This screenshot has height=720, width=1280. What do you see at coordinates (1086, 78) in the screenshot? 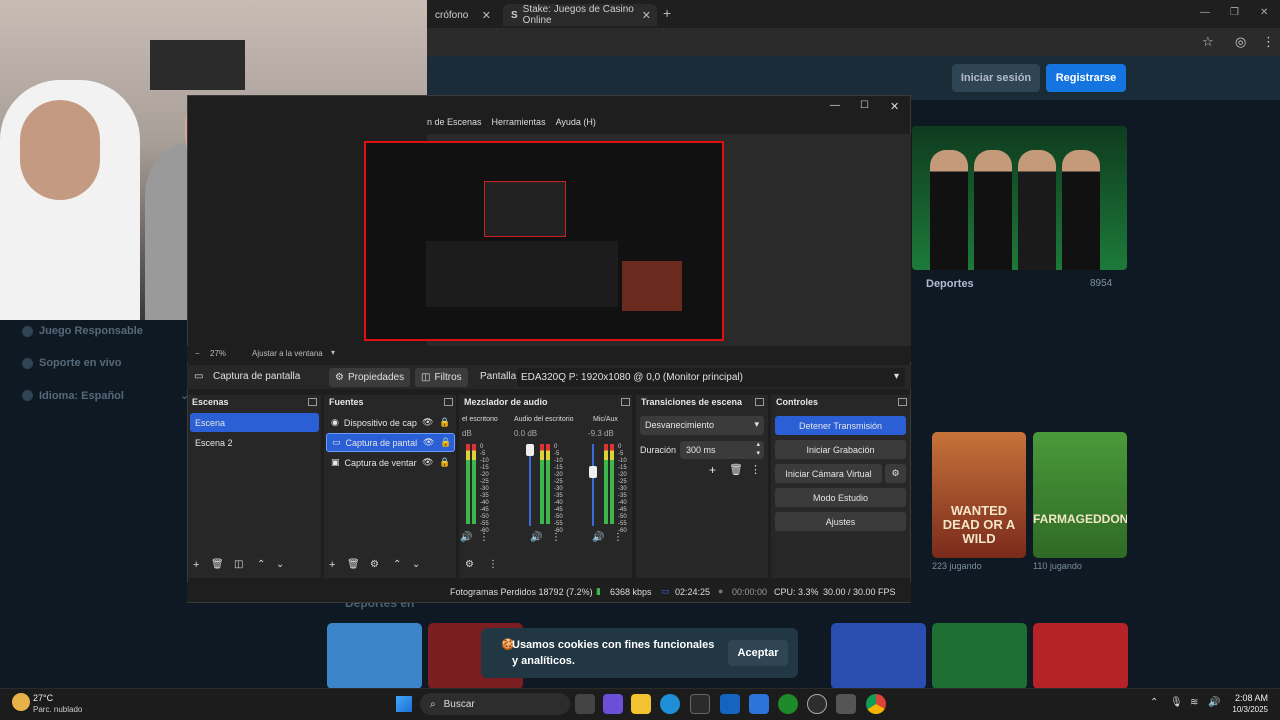
I see `register-button: Registrarse` at bounding box center [1086, 78].